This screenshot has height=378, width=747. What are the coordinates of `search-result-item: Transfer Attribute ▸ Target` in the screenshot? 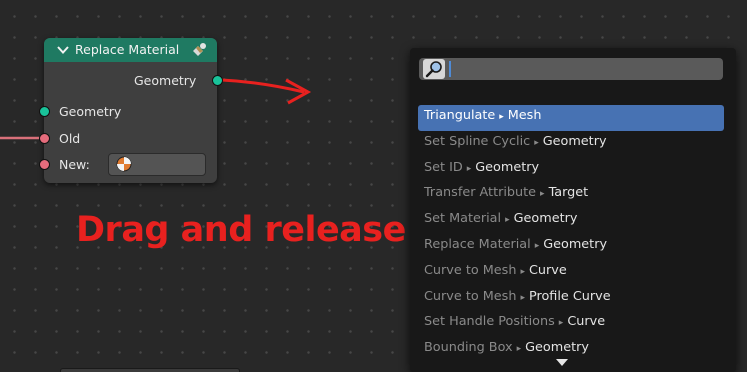 It's located at (571, 195).